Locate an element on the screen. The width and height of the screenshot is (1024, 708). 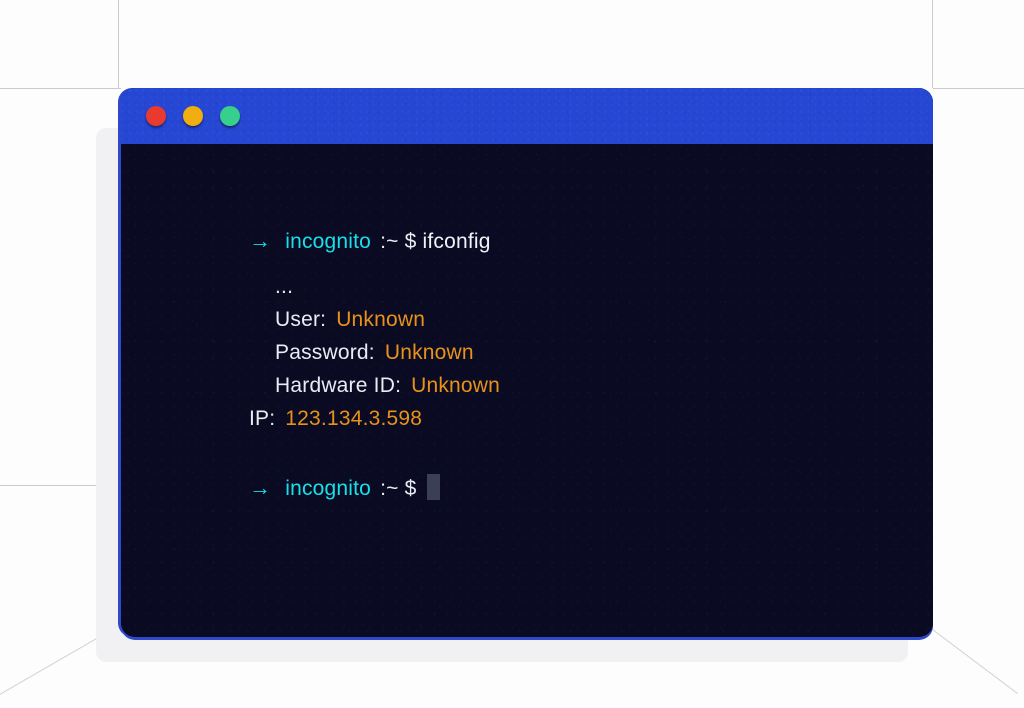
output-row-password: Password: Unknown is located at coordinates (592, 352).